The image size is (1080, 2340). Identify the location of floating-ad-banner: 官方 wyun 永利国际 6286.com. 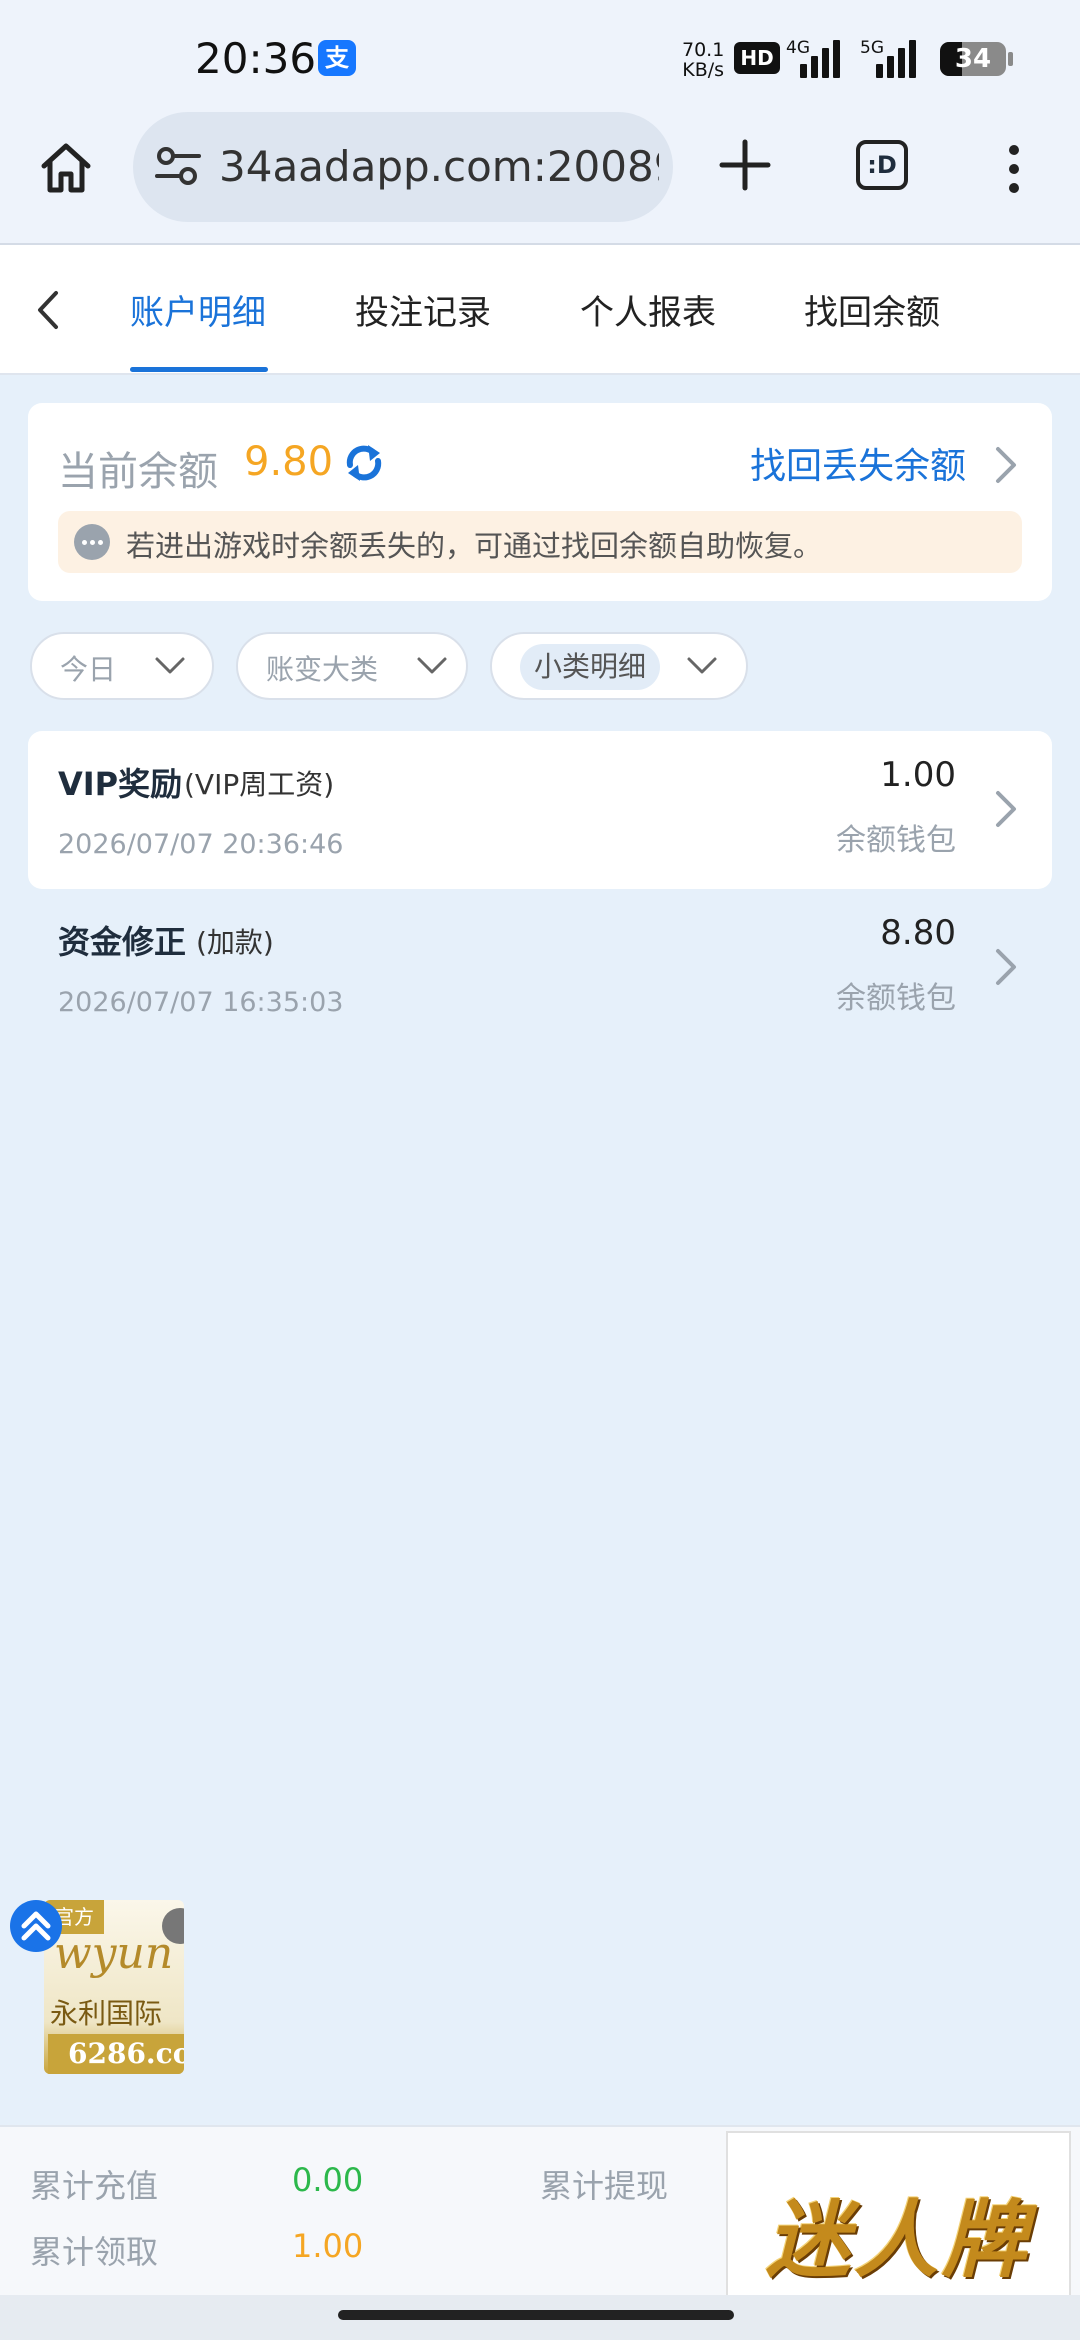
(114, 1987).